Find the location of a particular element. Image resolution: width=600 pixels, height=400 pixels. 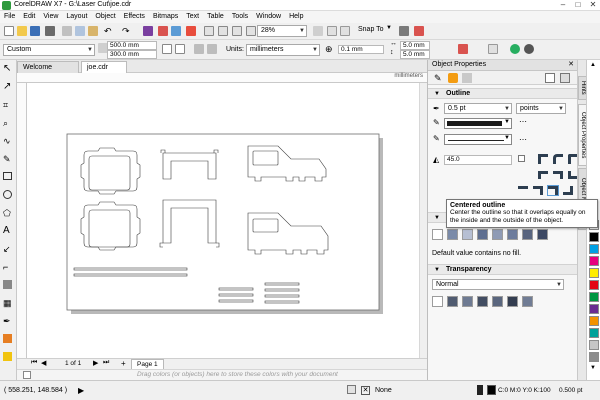

two-color-fill-icon is located at coordinates (512, 234).